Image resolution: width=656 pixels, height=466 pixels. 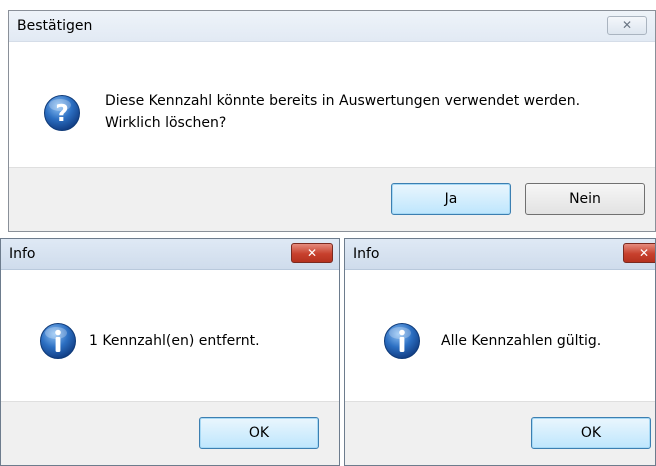 What do you see at coordinates (55, 26) in the screenshot?
I see `confirm-title: Bestätigen` at bounding box center [55, 26].